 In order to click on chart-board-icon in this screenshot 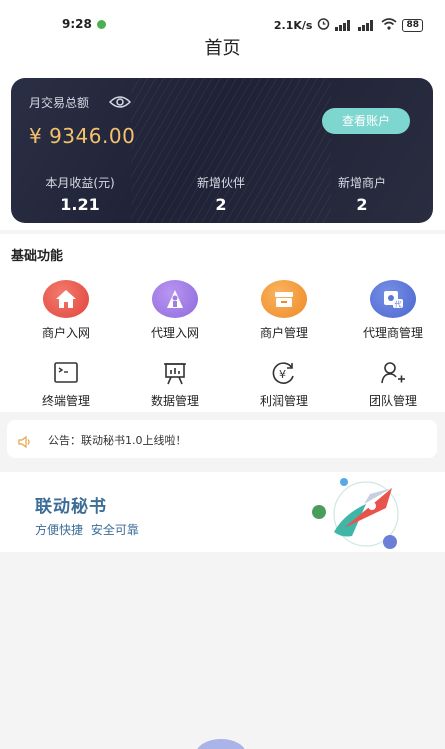, I will do `click(175, 373)`.